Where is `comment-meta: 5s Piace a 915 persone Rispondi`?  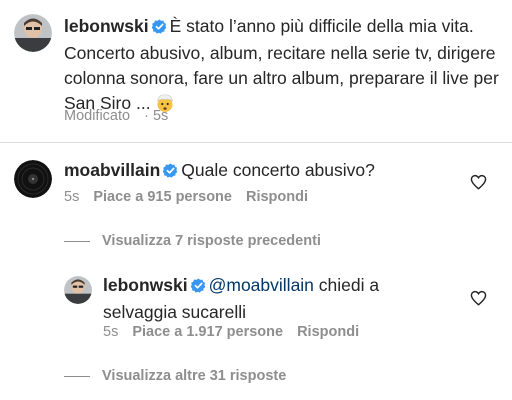
comment-meta: 5s Piace a 915 persone Rispondi is located at coordinates (193, 197).